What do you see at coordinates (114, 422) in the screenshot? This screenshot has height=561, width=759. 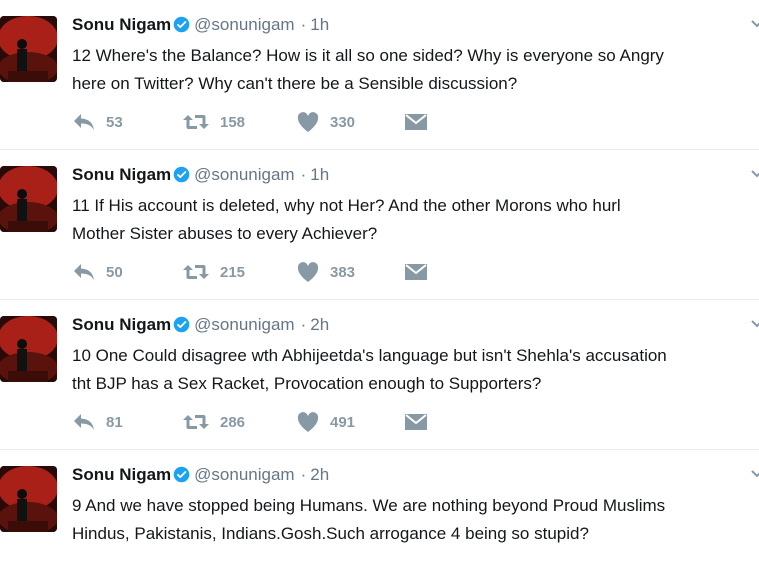 I see `reply-count: 81` at bounding box center [114, 422].